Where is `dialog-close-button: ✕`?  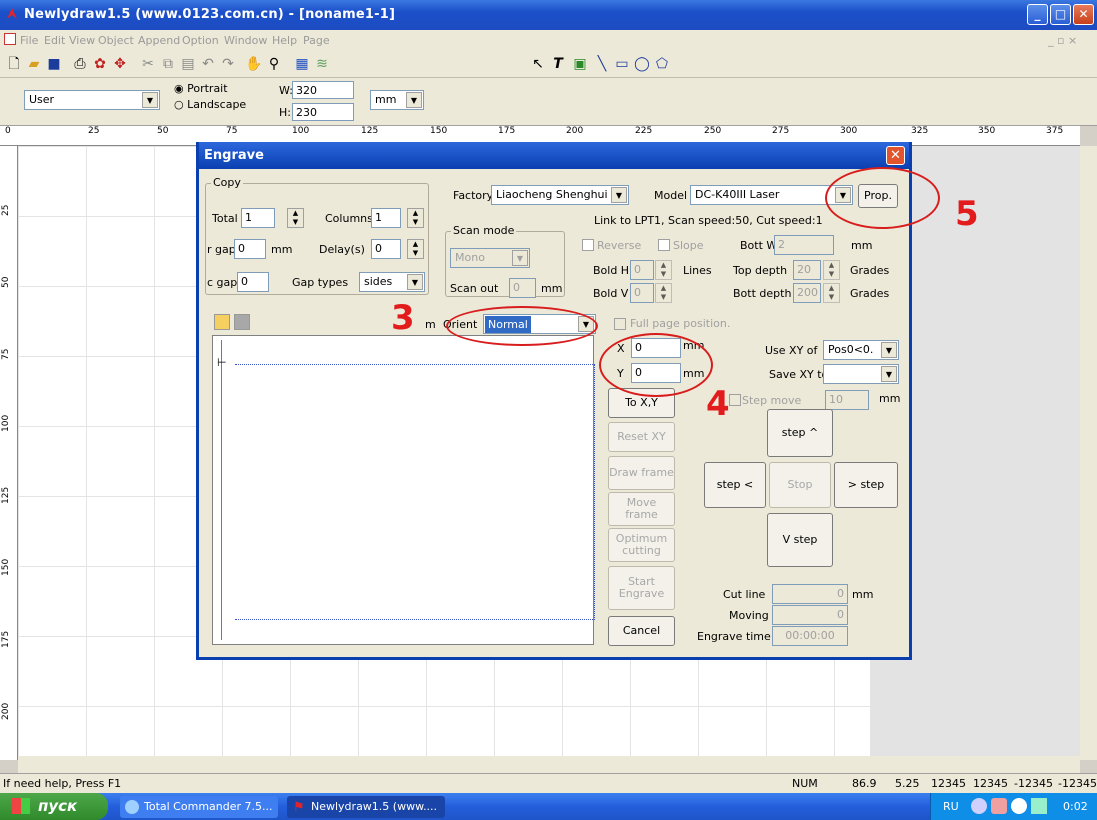
dialog-close-button: ✕ is located at coordinates (895, 155).